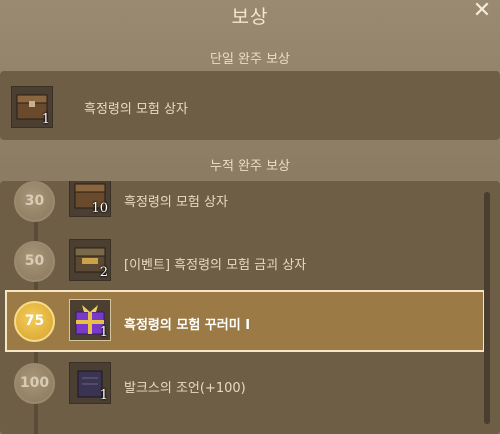  What do you see at coordinates (34, 383) in the screenshot?
I see `milestone-coin: 100` at bounding box center [34, 383].